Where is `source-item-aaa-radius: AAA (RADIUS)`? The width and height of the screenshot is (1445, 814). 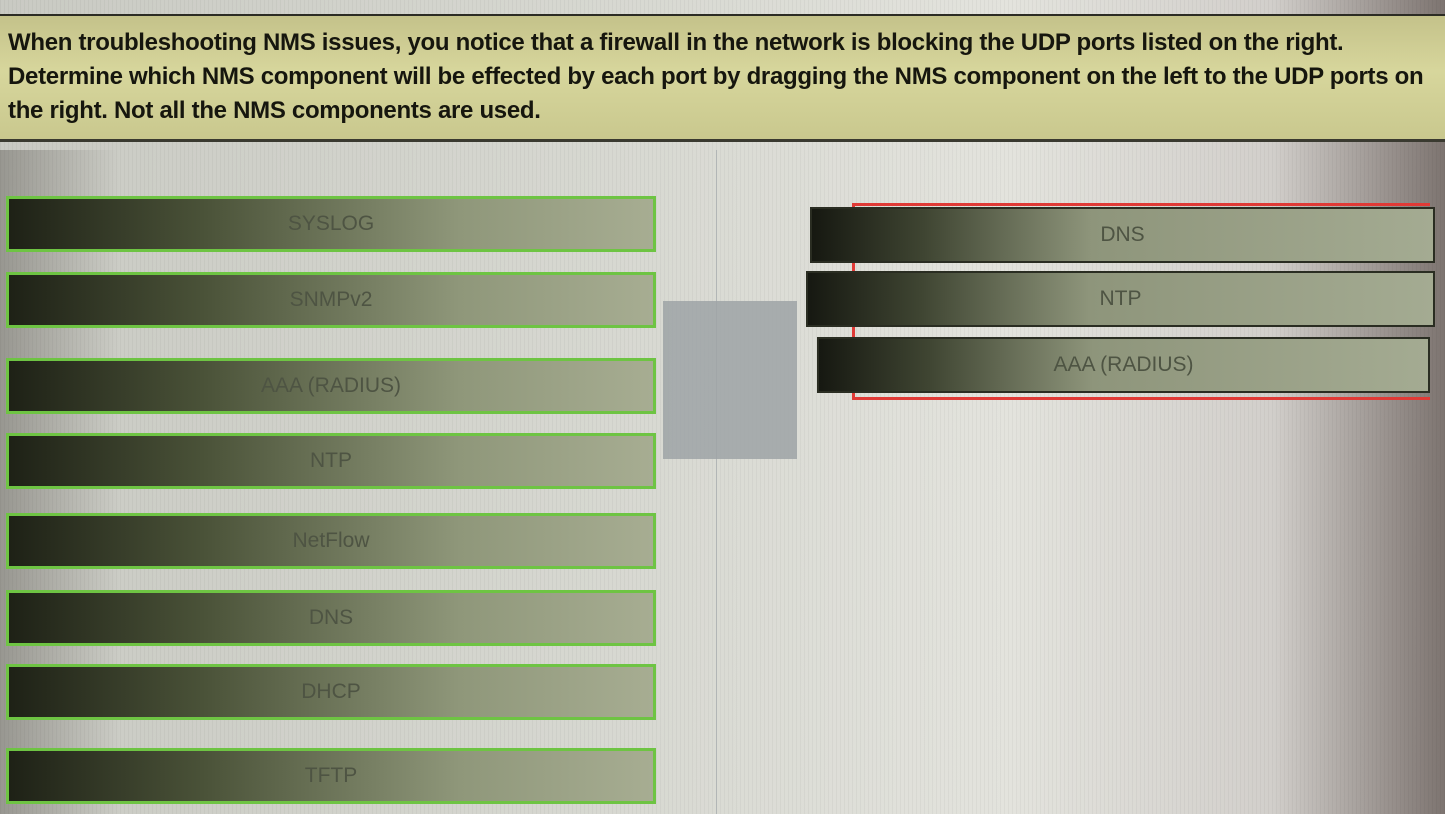
source-item-aaa-radius: AAA (RADIUS) is located at coordinates (331, 386).